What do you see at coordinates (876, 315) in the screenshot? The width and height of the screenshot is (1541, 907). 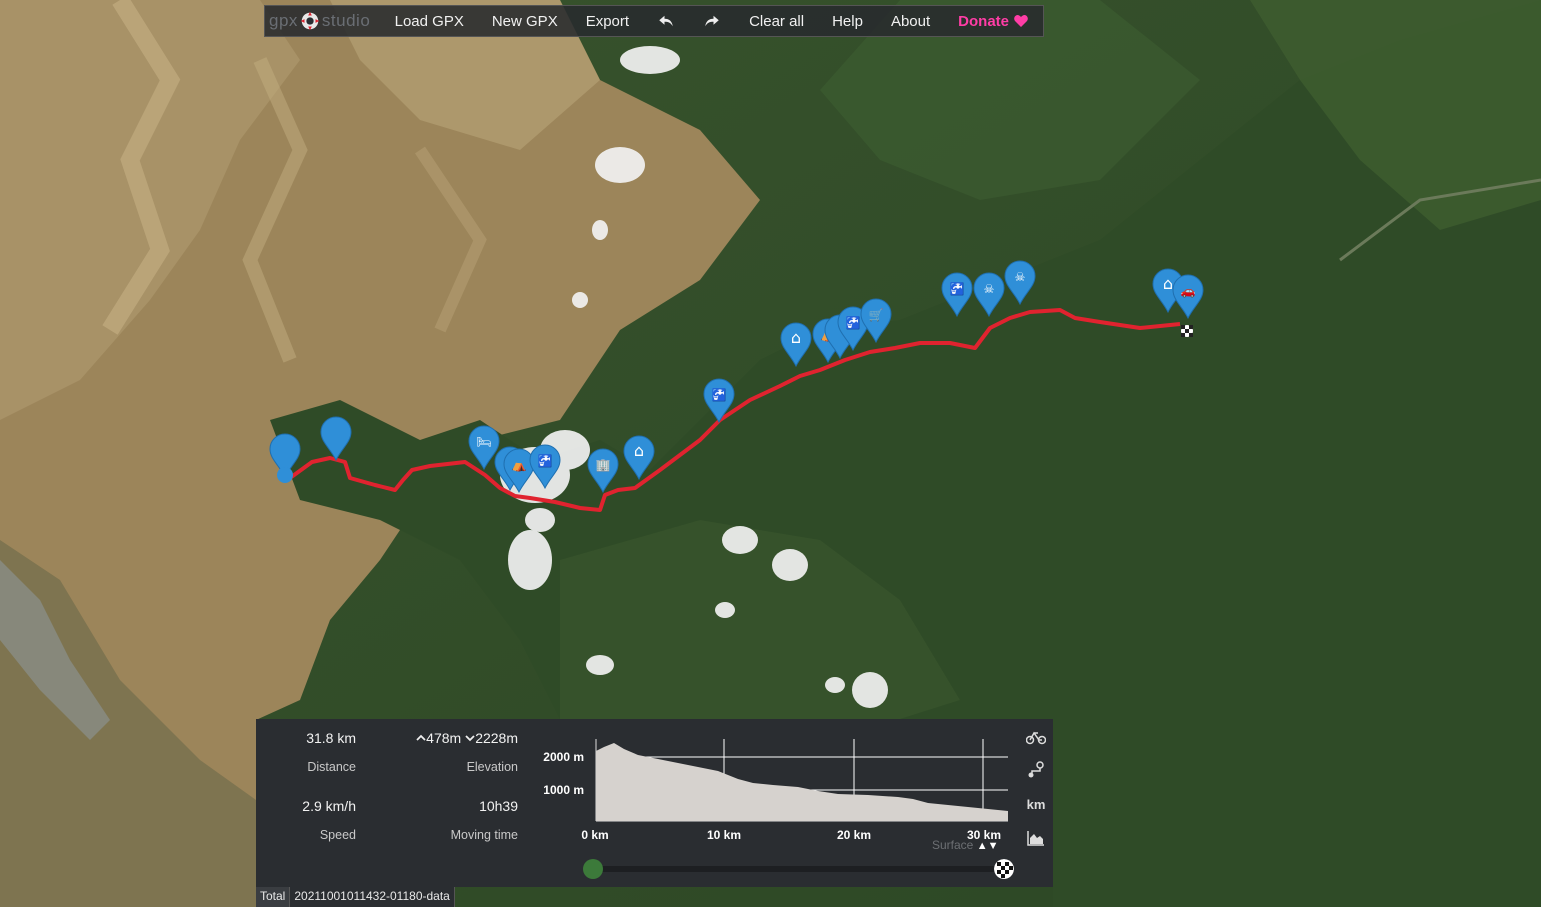 I see `shopping-cart-icon: 🛒` at bounding box center [876, 315].